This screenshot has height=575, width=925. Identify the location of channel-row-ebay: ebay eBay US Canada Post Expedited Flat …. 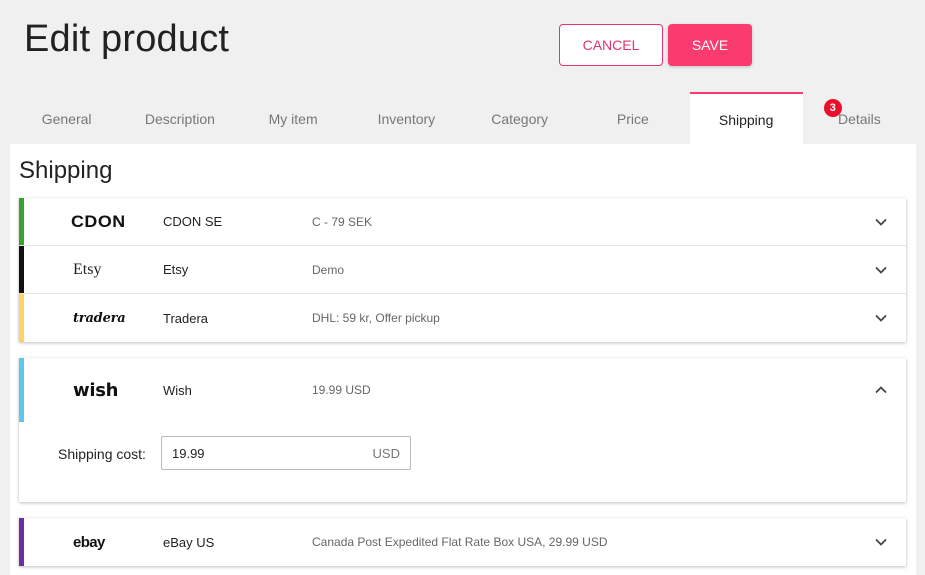
(462, 542).